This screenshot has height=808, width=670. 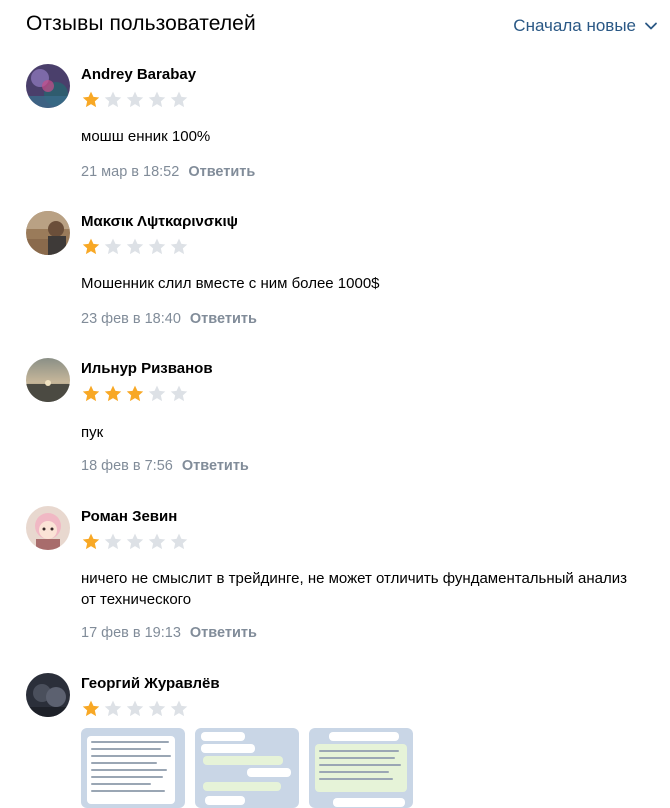 What do you see at coordinates (129, 516) in the screenshot?
I see `reviewer-name: Роман Зевин` at bounding box center [129, 516].